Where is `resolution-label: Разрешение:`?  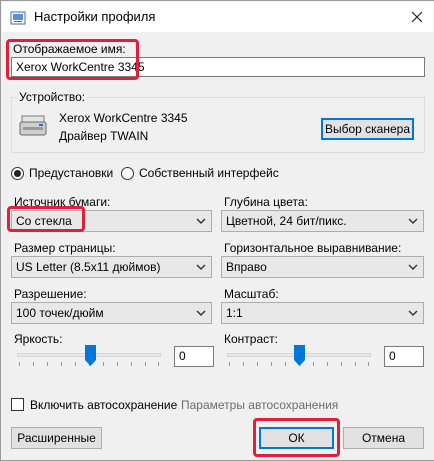 resolution-label: Разрешение: is located at coordinates (50, 294).